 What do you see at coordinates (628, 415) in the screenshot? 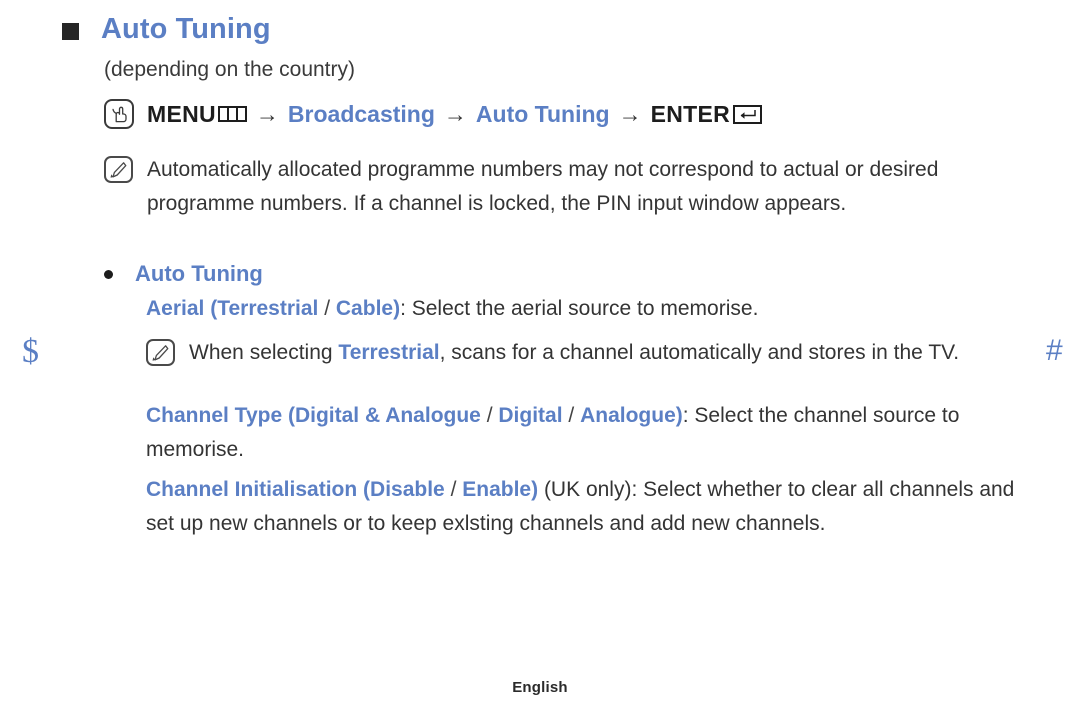
I see `channel-type-option-analogue: Analogue` at bounding box center [628, 415].